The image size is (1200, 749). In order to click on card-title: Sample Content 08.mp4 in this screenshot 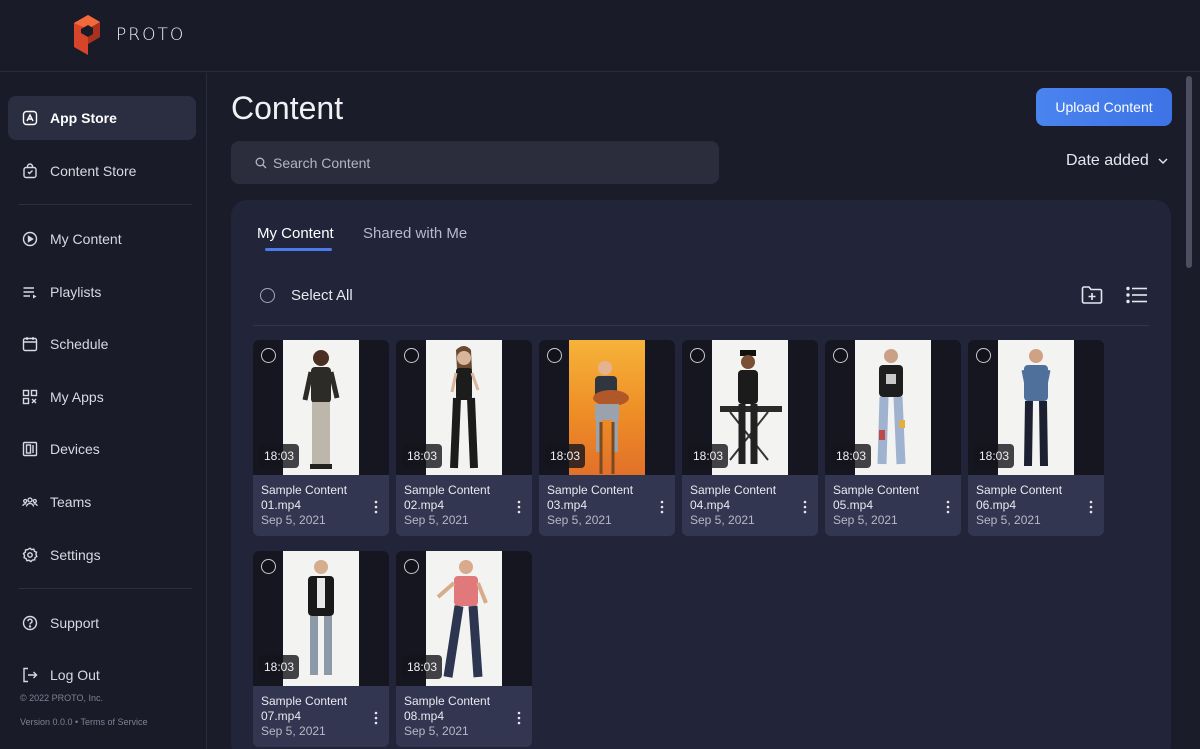, I will do `click(447, 708)`.